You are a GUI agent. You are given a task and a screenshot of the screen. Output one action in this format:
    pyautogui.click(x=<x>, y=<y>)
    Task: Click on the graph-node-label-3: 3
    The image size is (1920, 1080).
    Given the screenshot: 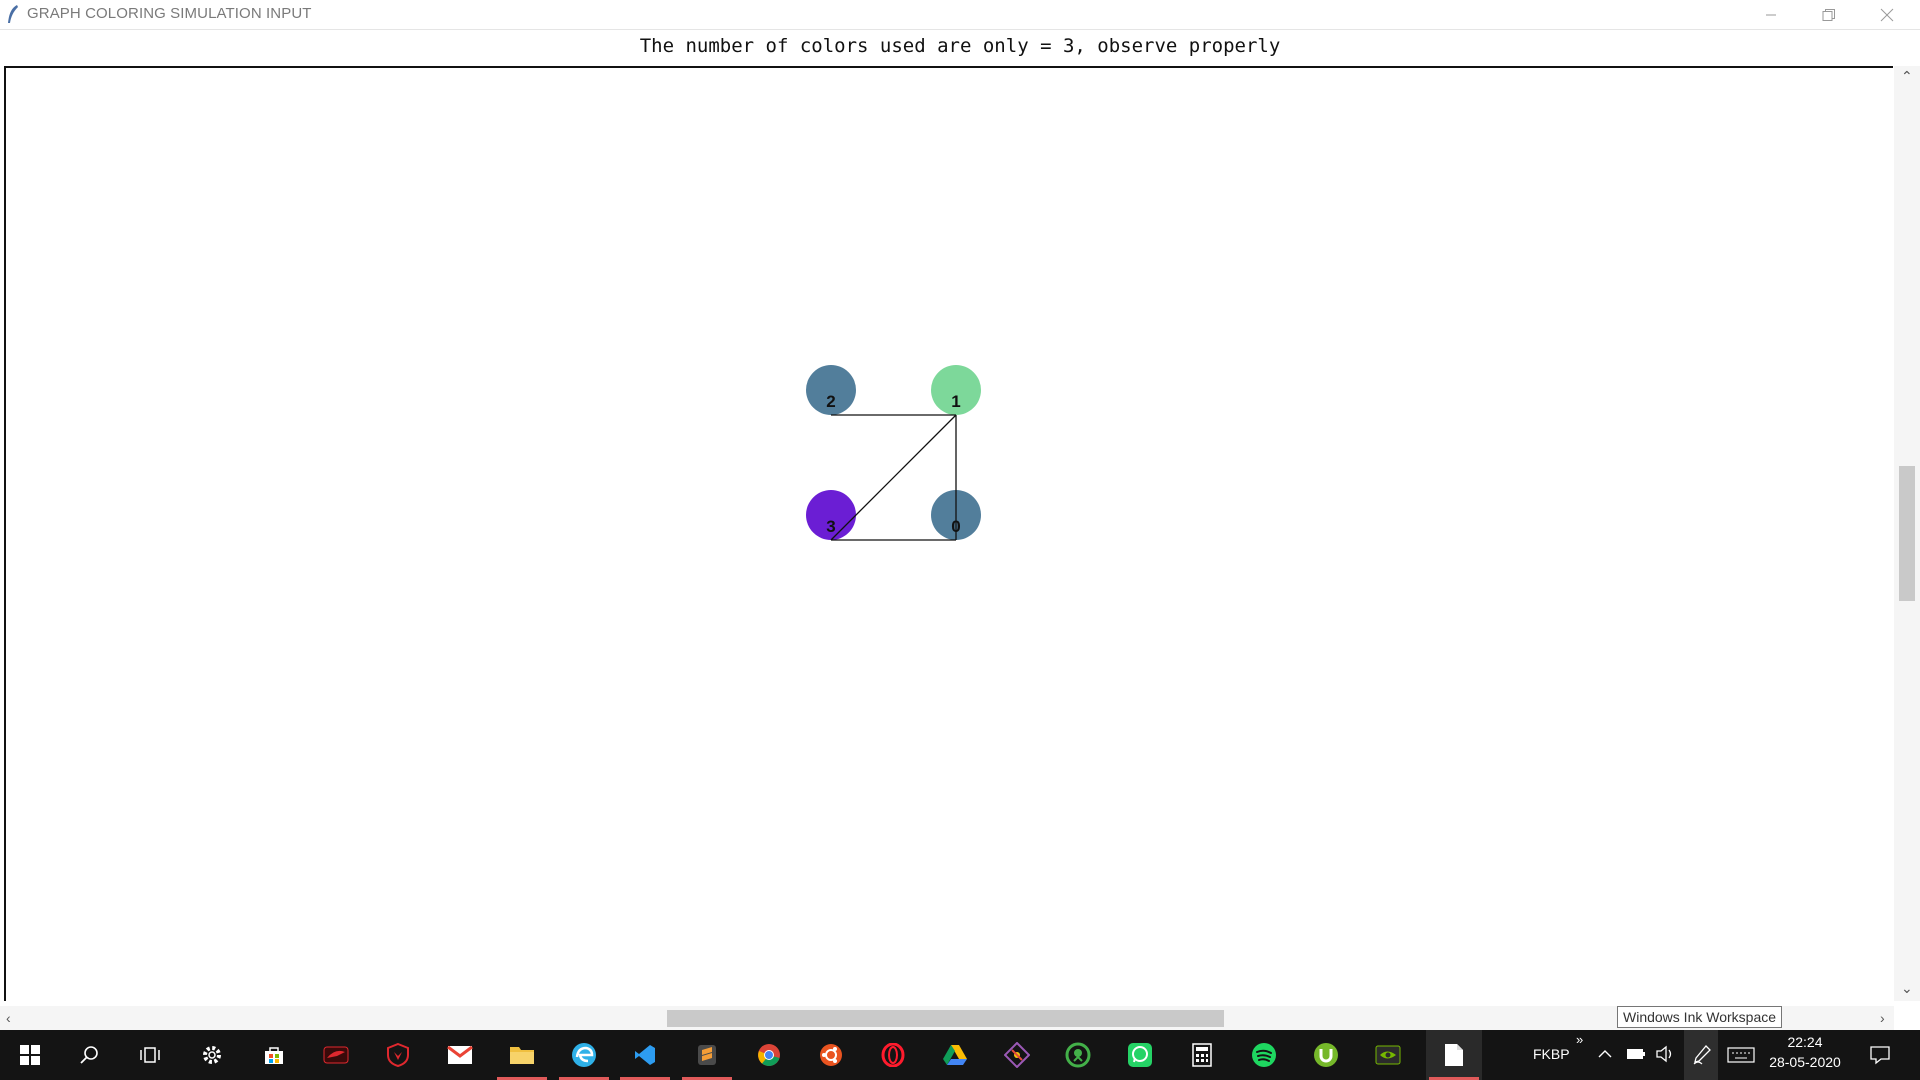 What is the action you would take?
    pyautogui.click(x=830, y=526)
    